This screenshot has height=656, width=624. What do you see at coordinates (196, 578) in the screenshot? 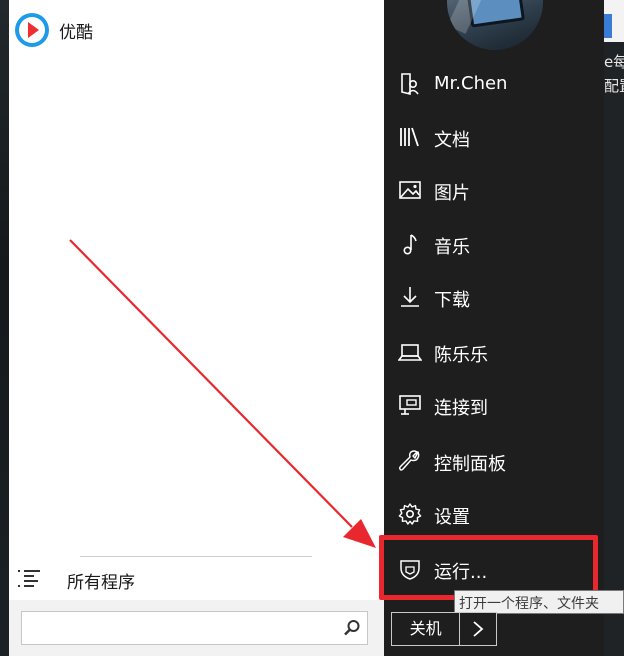
I see `all-programs-button: 所有程序` at bounding box center [196, 578].